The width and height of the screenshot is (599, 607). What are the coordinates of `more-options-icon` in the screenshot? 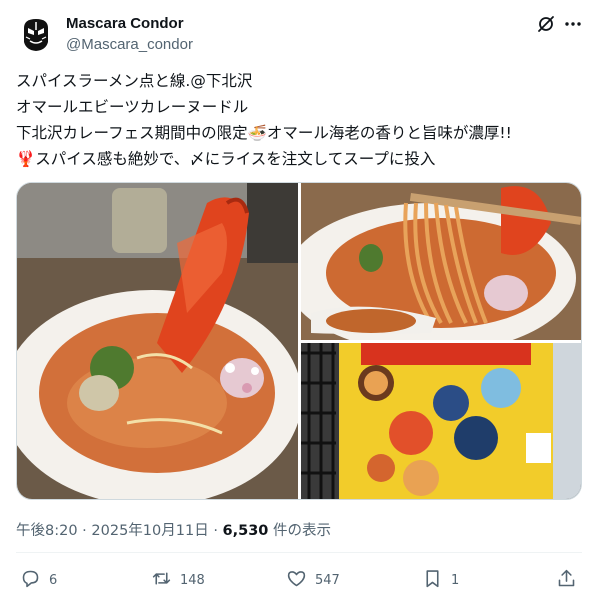 It's located at (573, 24).